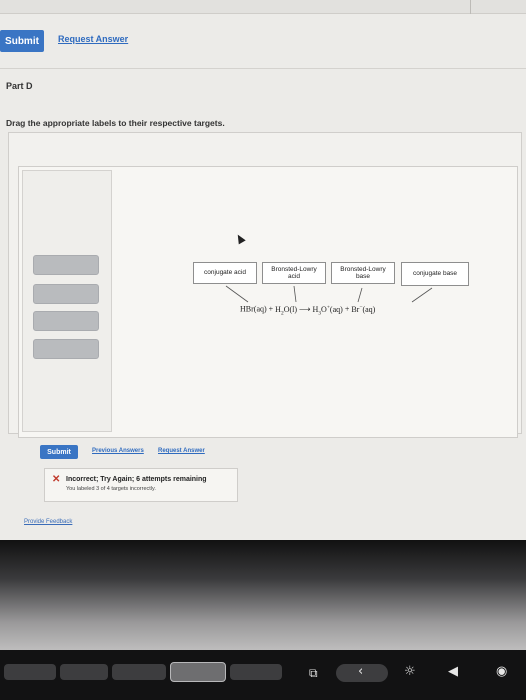 The height and width of the screenshot is (700, 526). I want to click on touch-bar: ⧉ ‹ ☼ ◀ ◉, so click(263, 675).